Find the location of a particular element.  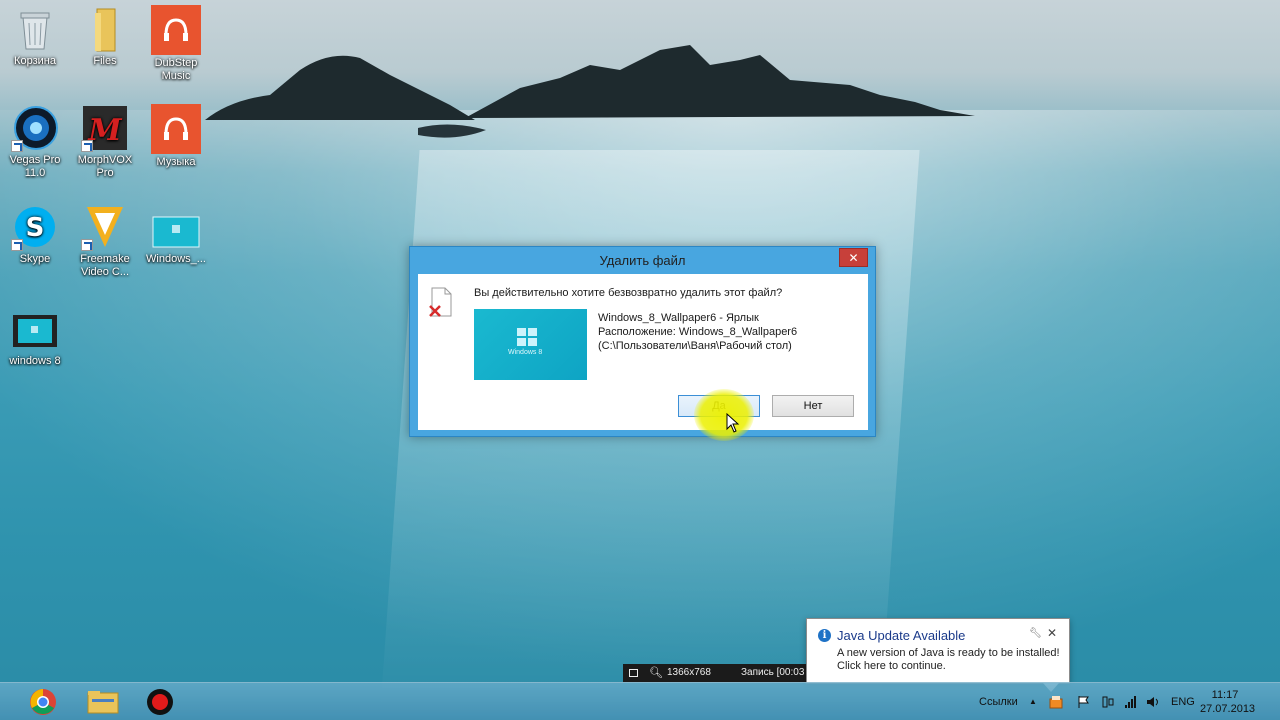

input-language: ENG is located at coordinates (1183, 701).